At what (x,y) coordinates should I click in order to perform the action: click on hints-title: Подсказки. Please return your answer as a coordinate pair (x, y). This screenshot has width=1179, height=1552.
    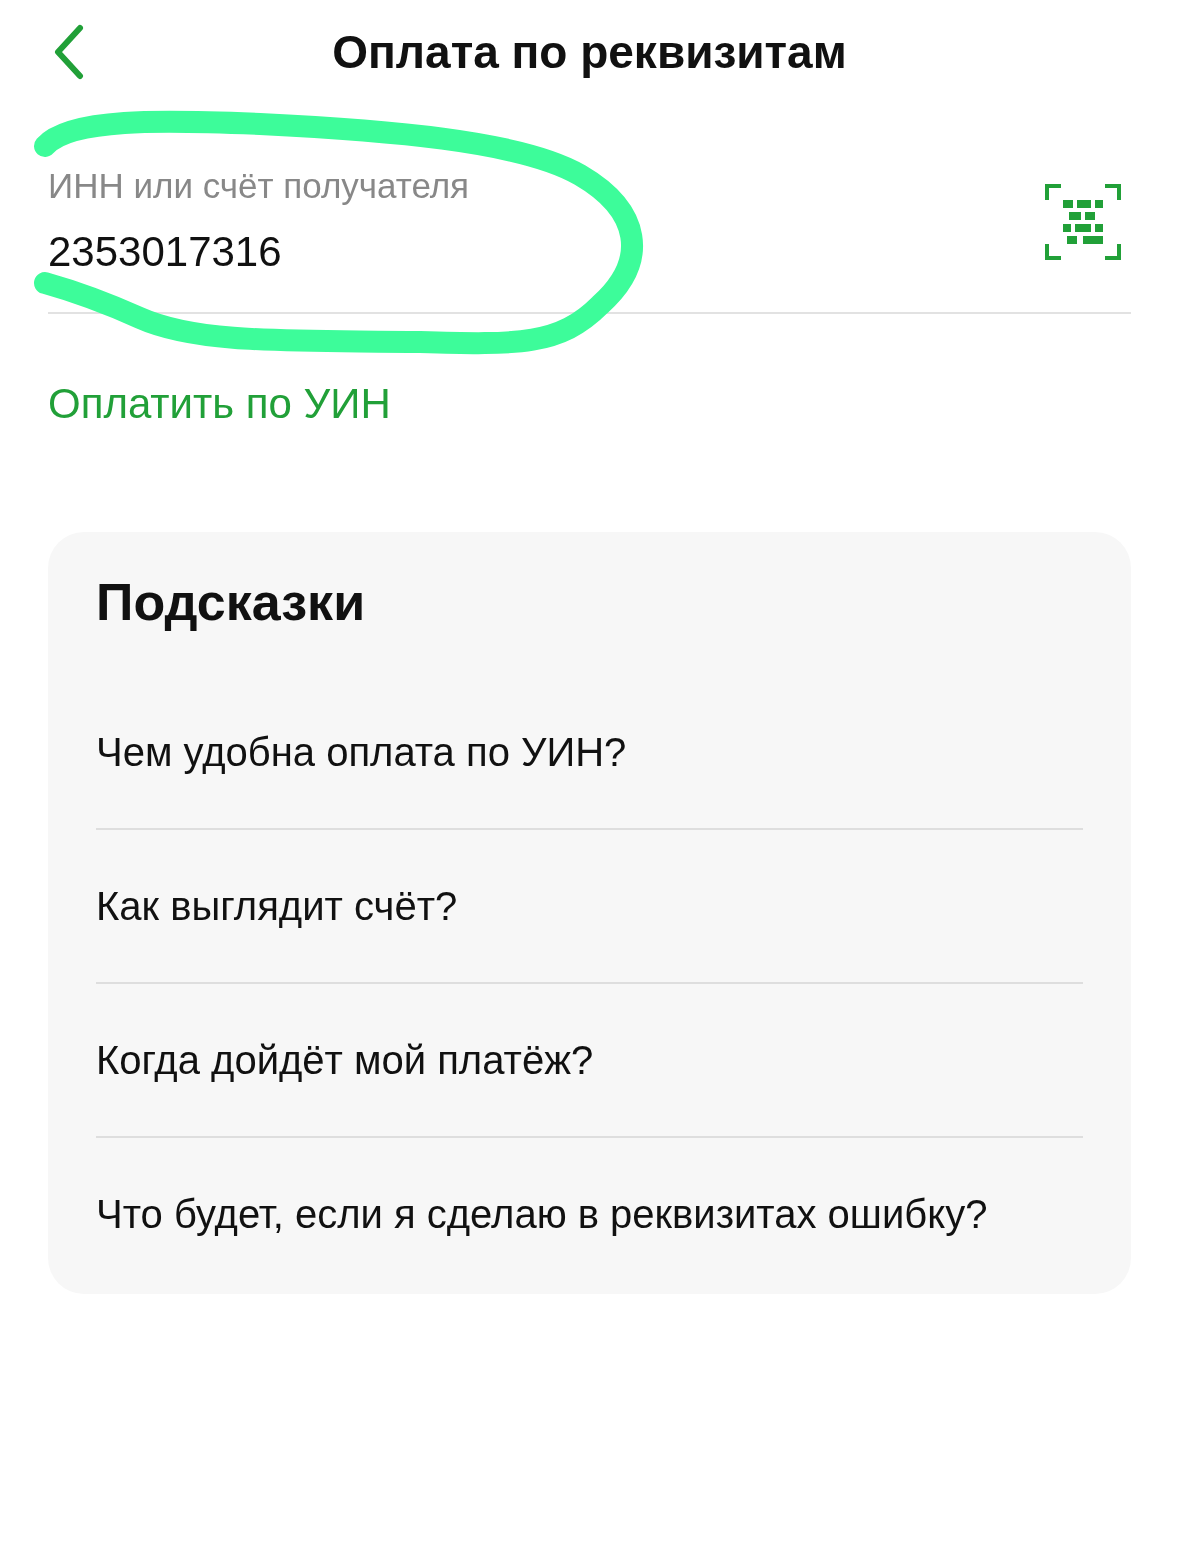
    Looking at the image, I should click on (231, 602).